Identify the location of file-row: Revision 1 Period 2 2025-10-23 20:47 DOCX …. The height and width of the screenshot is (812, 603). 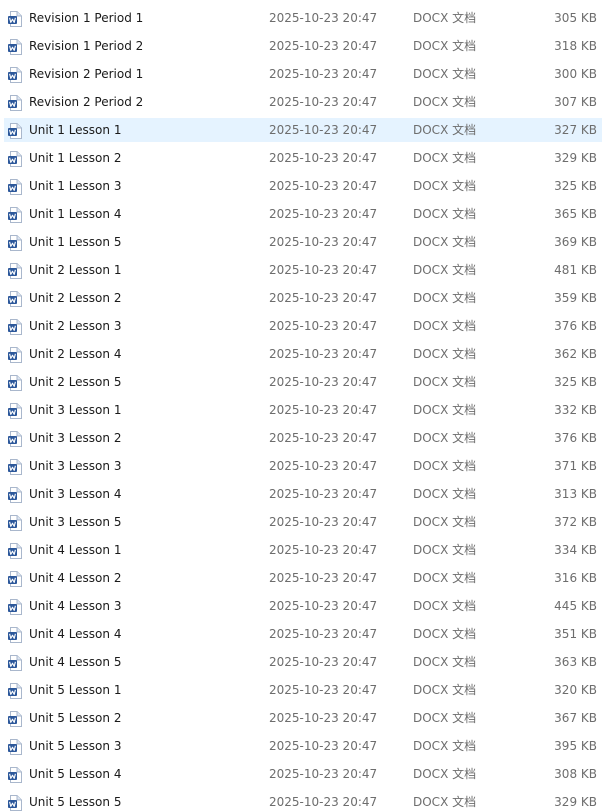
(303, 46).